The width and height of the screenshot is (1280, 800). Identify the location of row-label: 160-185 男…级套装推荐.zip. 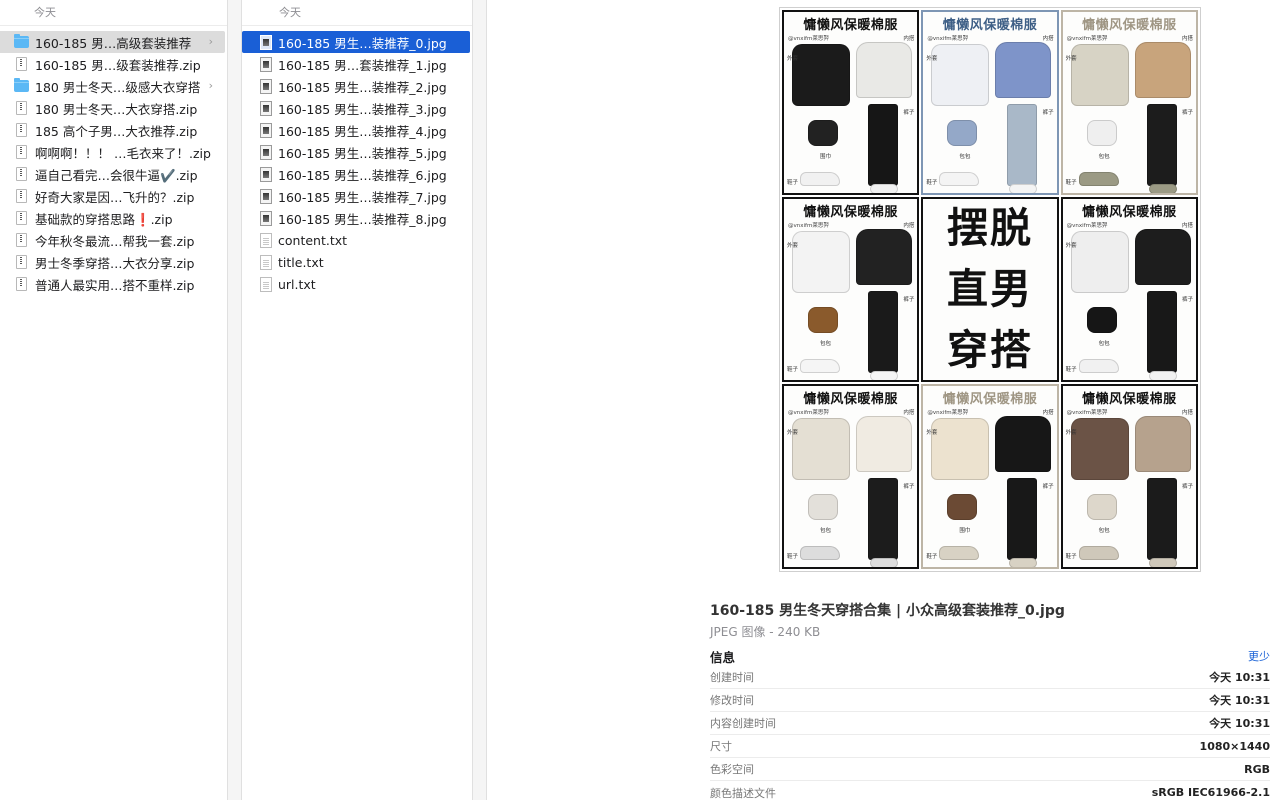
(118, 65).